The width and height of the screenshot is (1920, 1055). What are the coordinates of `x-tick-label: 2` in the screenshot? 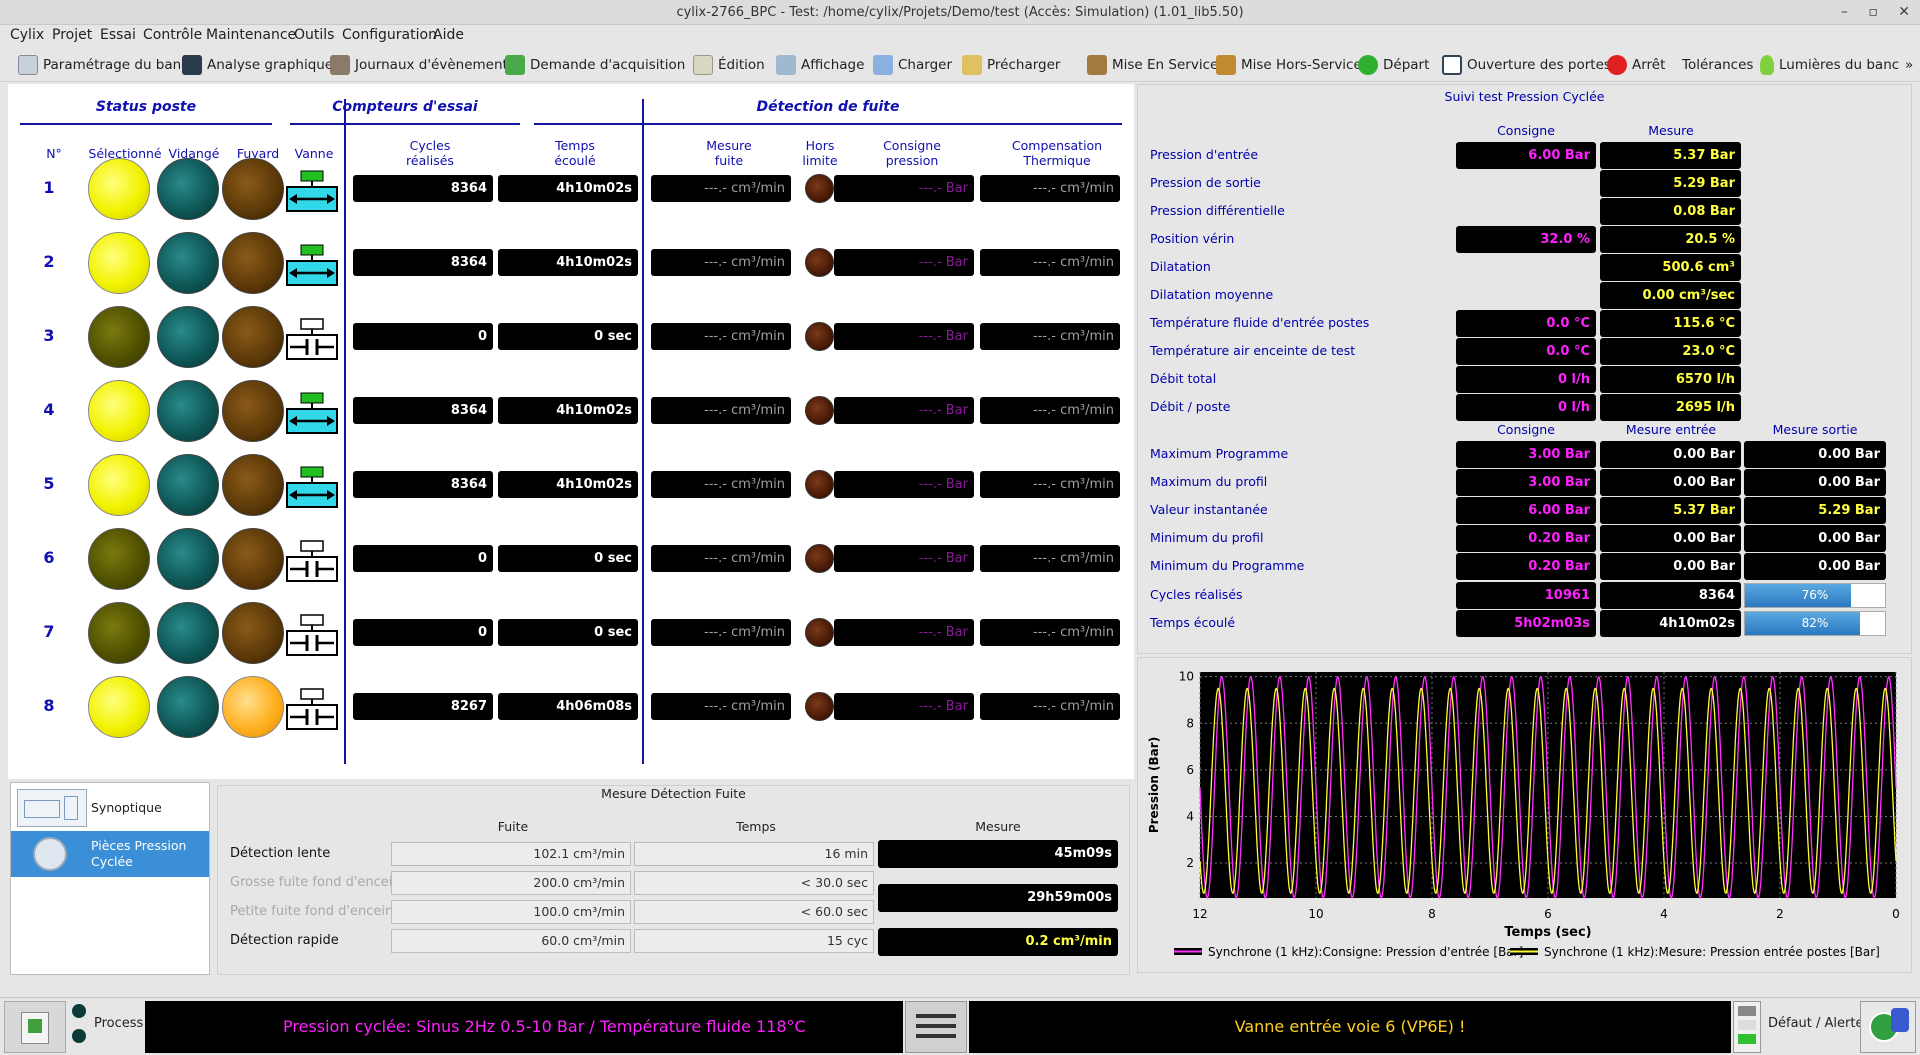 It's located at (1780, 914).